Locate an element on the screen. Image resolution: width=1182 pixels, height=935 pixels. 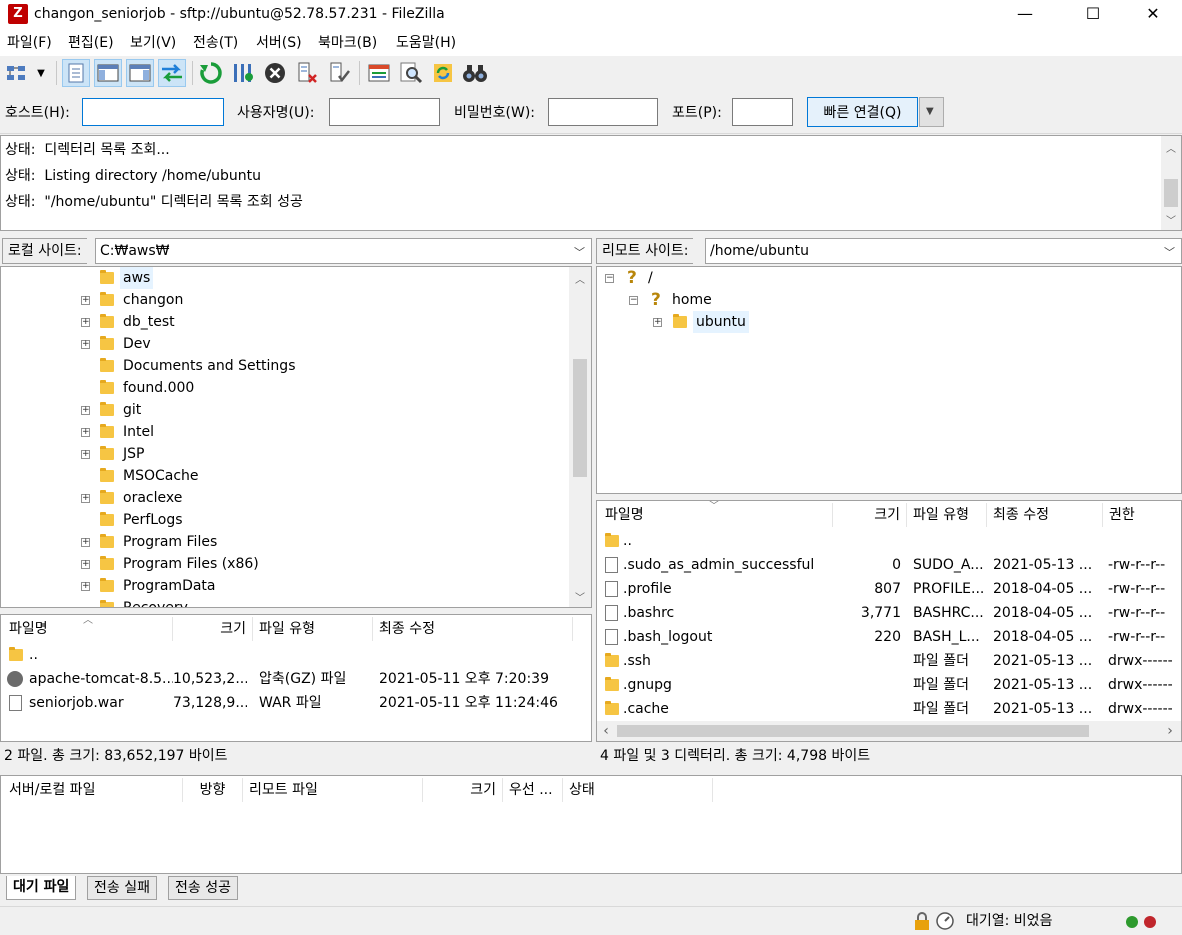
tree-item: found.000 is located at coordinates (284, 388).